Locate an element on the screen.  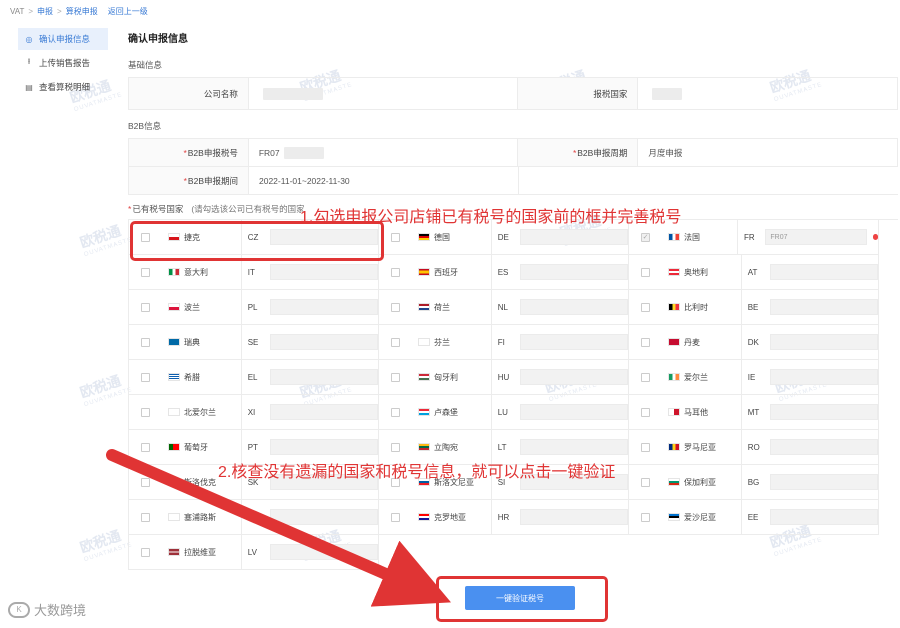
footer-logo: K 大数跨境 is located at coordinates (47, 609).